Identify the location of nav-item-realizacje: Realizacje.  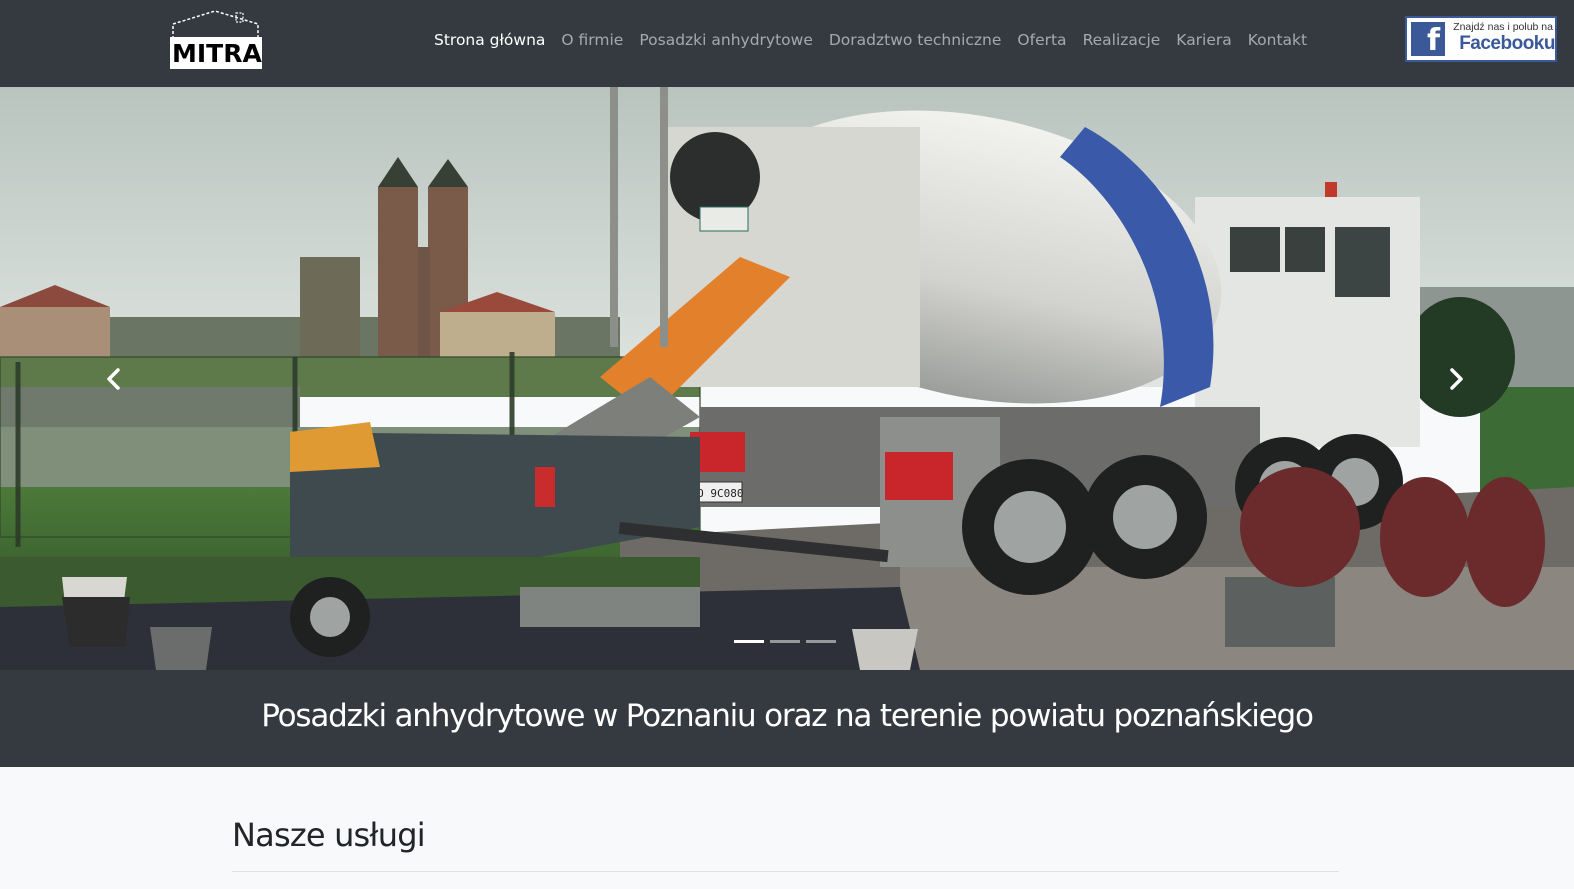
(1122, 40).